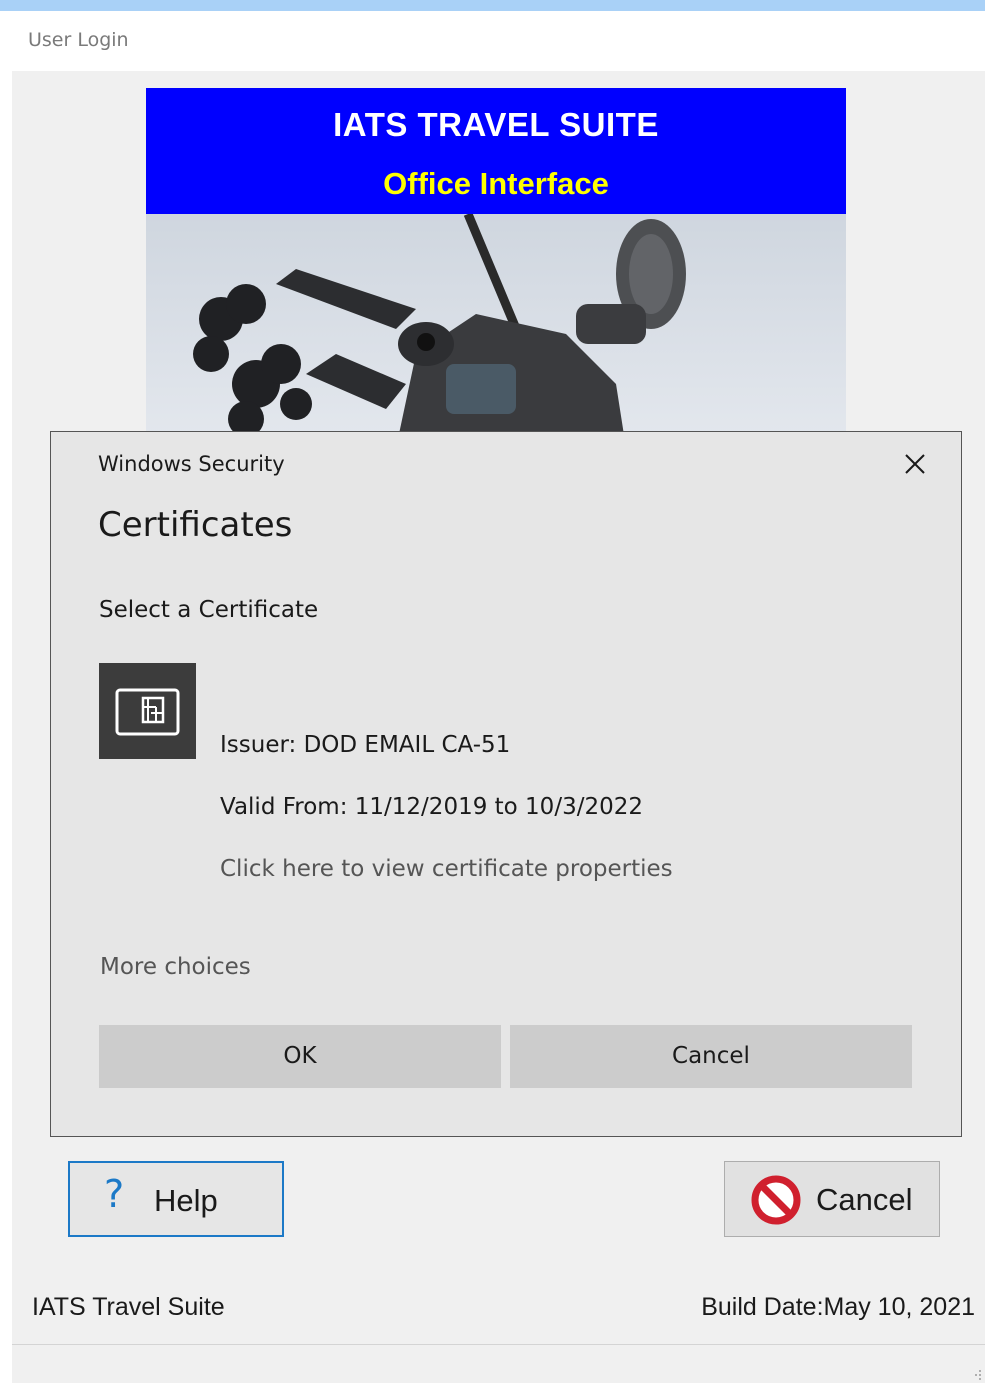 The height and width of the screenshot is (1383, 985). Describe the element at coordinates (147, 711) in the screenshot. I see `certificate-card-icon` at that location.